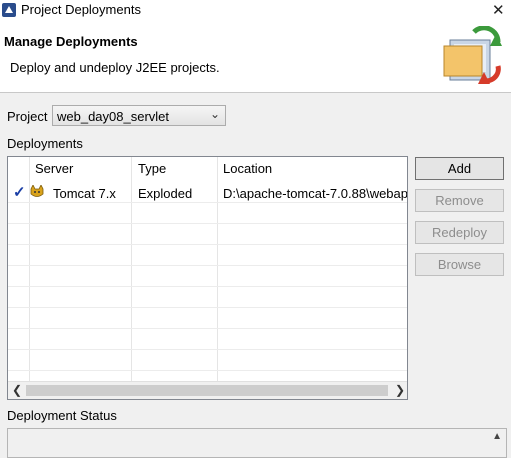  Describe the element at coordinates (45, 143) in the screenshot. I see `deployments-label: Deployments` at that location.